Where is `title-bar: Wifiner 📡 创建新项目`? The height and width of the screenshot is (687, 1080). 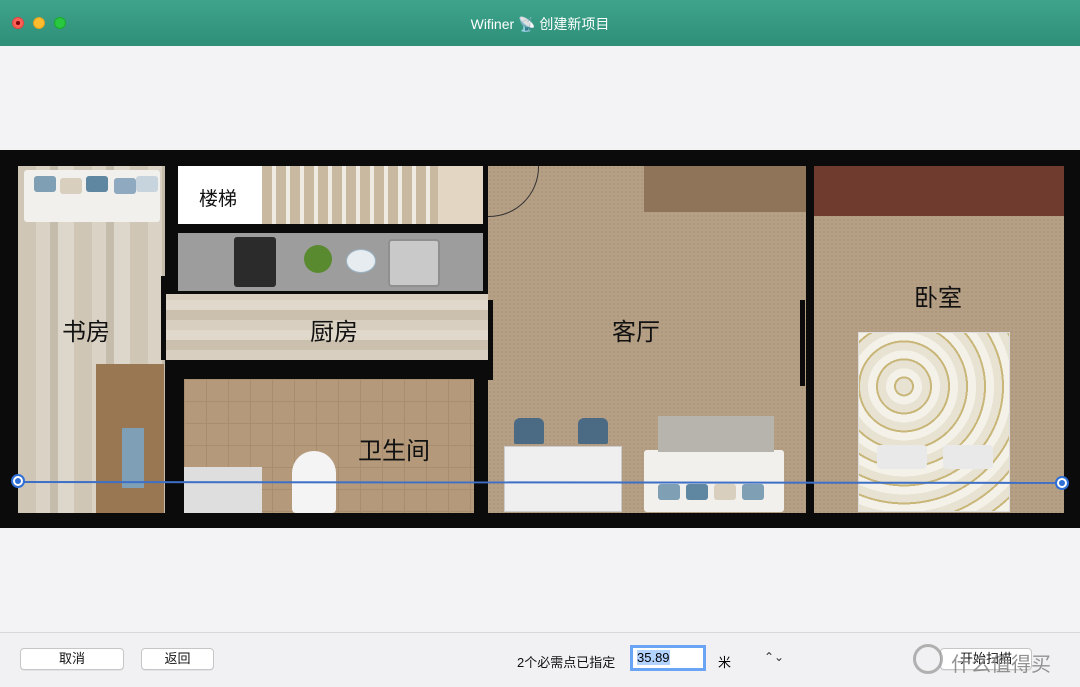 title-bar: Wifiner 📡 创建新项目 is located at coordinates (540, 23).